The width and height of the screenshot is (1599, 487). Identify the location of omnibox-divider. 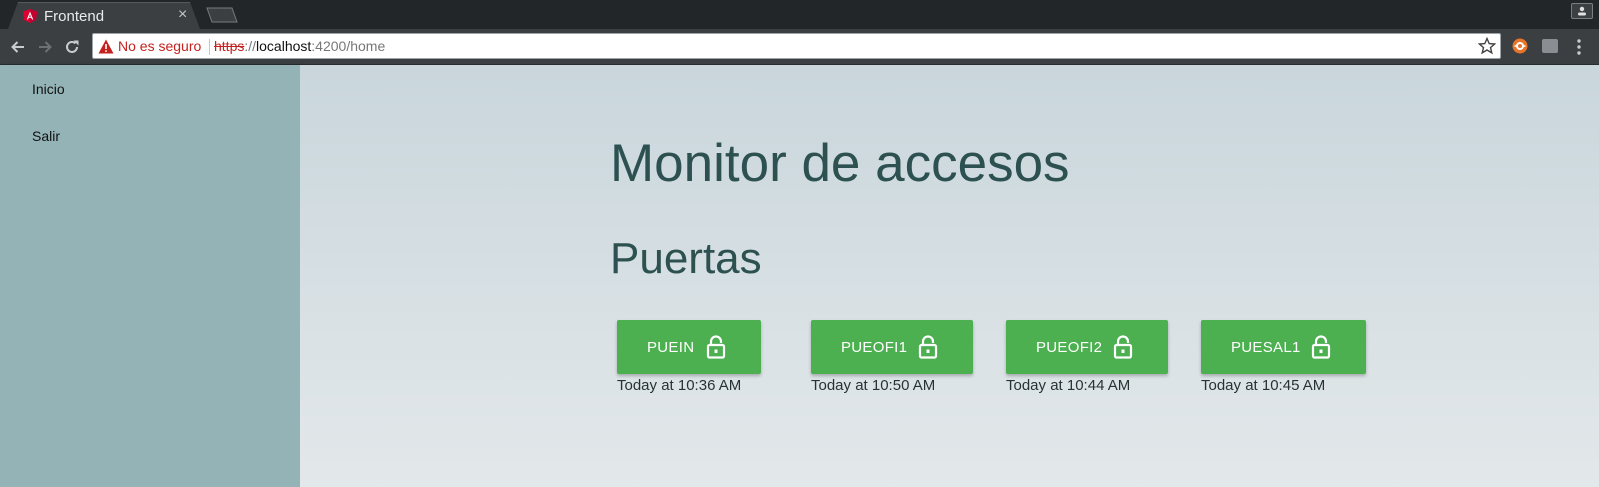
(209, 47).